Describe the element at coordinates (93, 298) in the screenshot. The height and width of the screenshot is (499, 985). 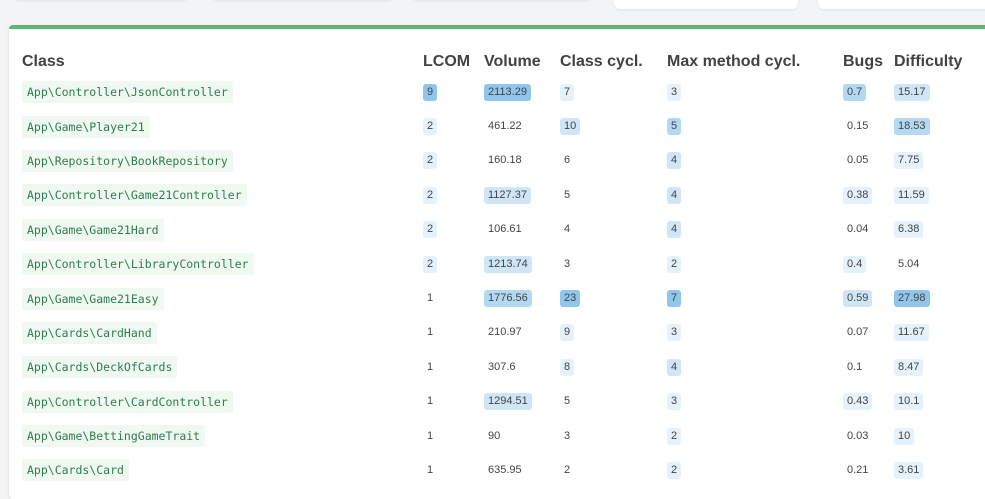
I see `class-name-link: App\Game\Game21Easy` at that location.